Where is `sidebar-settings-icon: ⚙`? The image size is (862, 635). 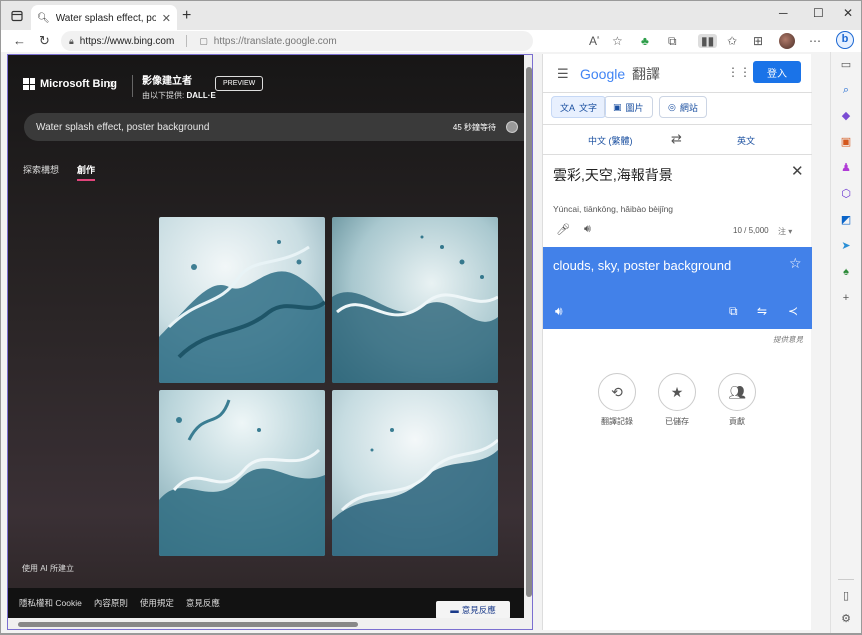
sidebar-settings-icon: ⚙ is located at coordinates (846, 619).